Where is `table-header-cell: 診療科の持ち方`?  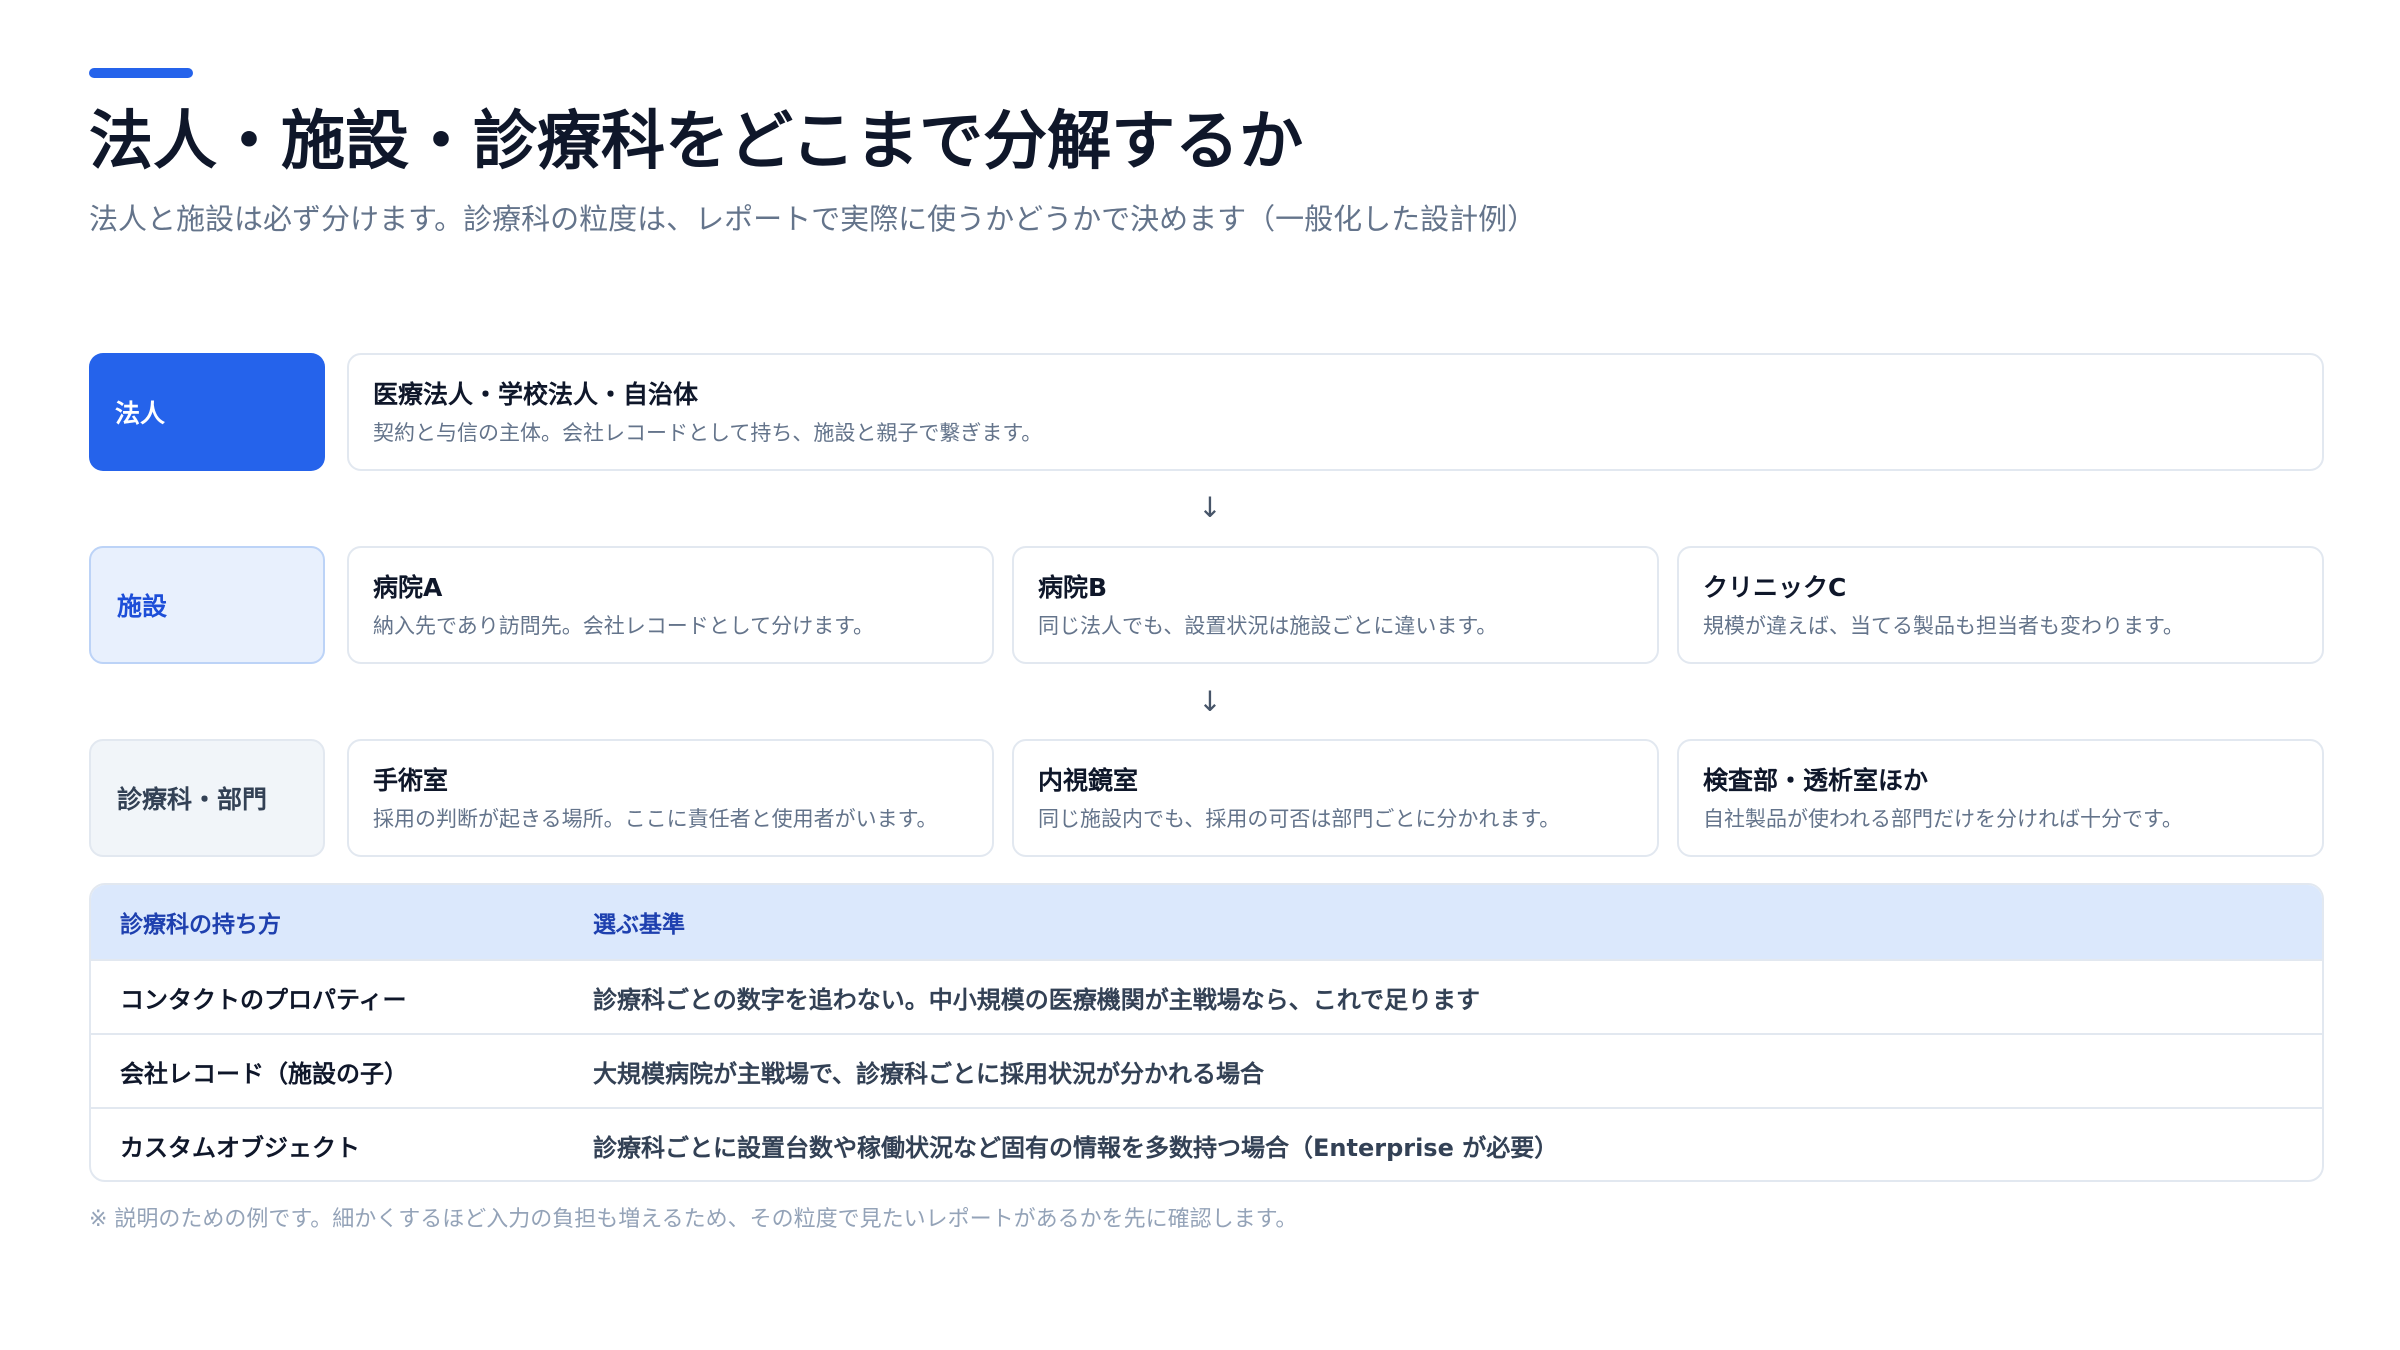 table-header-cell: 診療科の持ち方 is located at coordinates (200, 925).